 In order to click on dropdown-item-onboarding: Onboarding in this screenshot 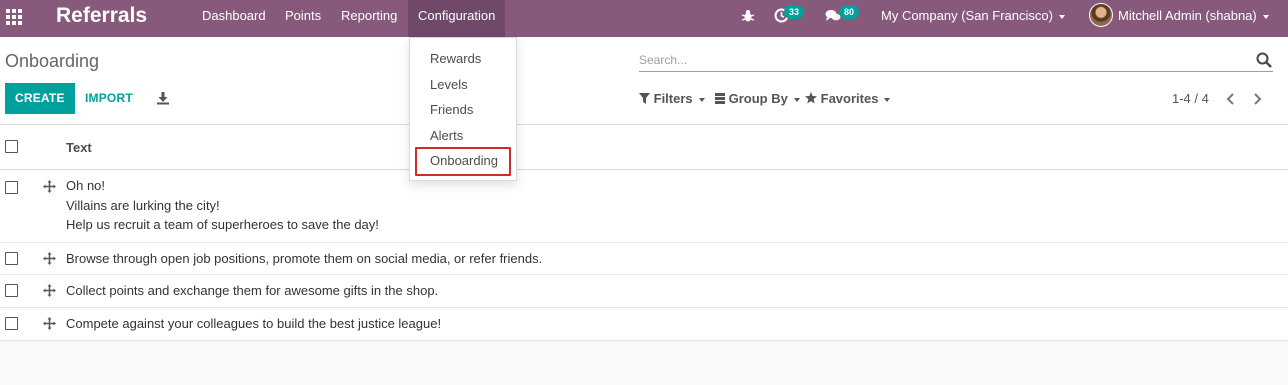, I will do `click(464, 161)`.